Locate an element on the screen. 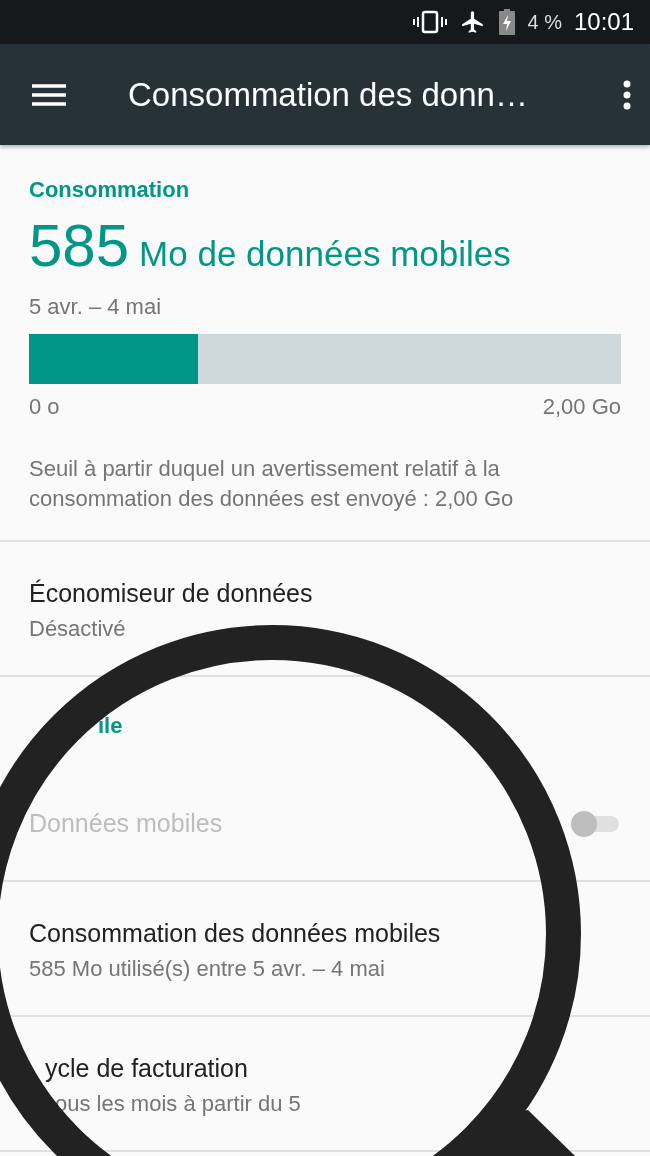 The image size is (650, 1156). section-header: ile is located at coordinates (111, 726).